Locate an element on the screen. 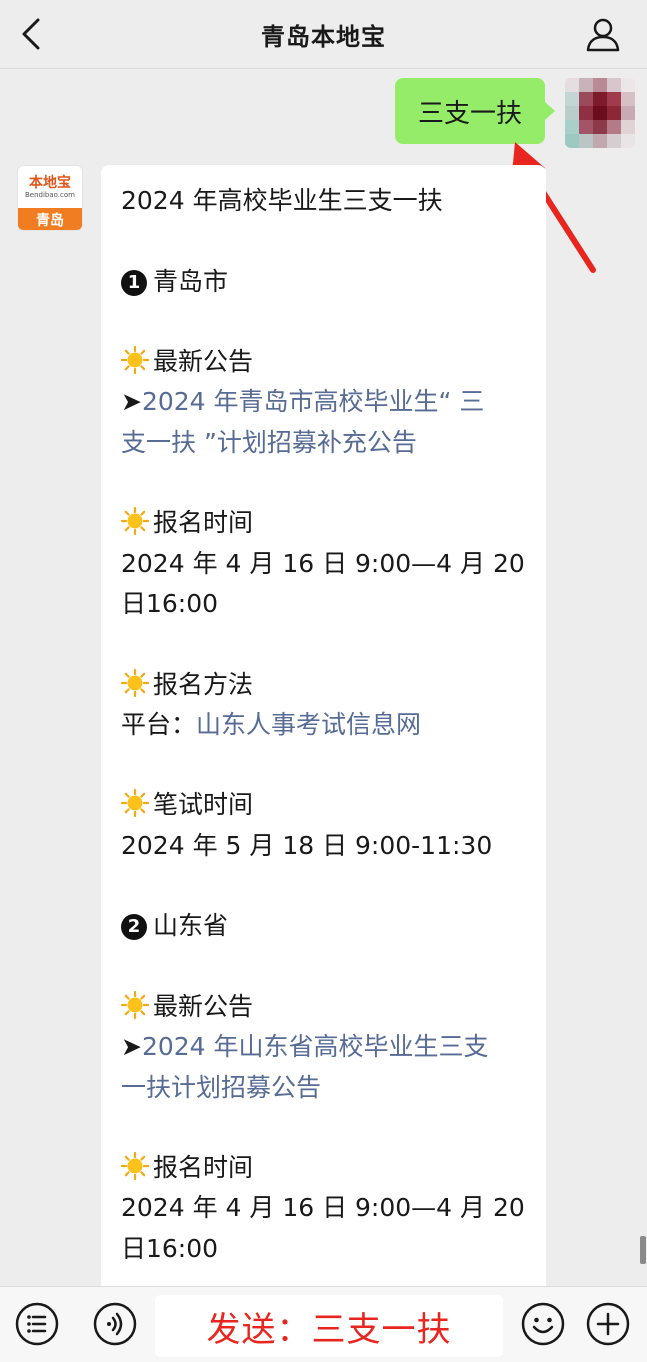  emoji-button is located at coordinates (543, 1324).